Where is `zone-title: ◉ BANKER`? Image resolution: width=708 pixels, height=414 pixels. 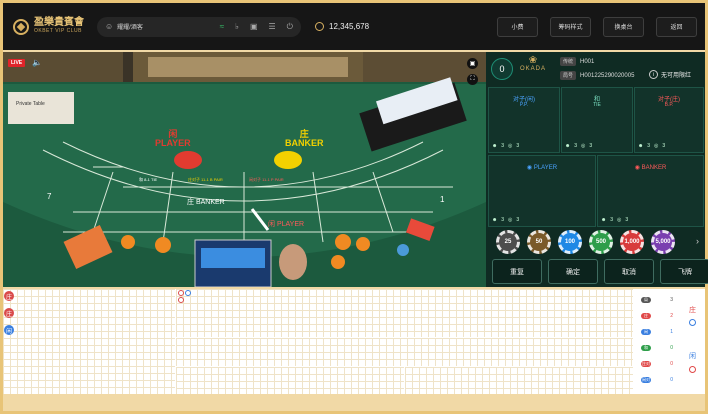 zone-title: ◉ BANKER is located at coordinates (650, 168).